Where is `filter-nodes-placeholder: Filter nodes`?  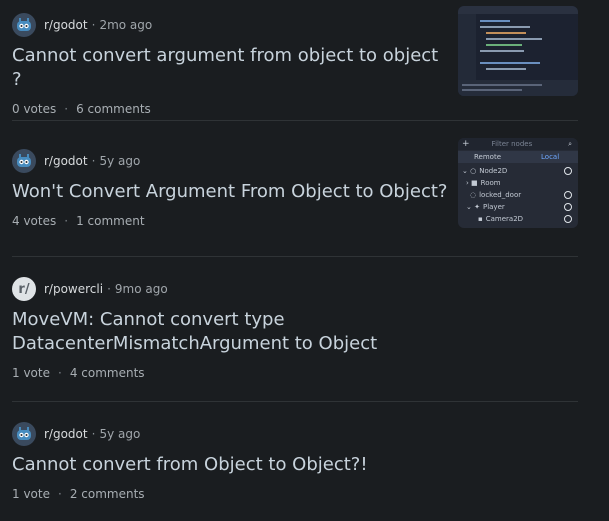
filter-nodes-placeholder: Filter nodes is located at coordinates (512, 144).